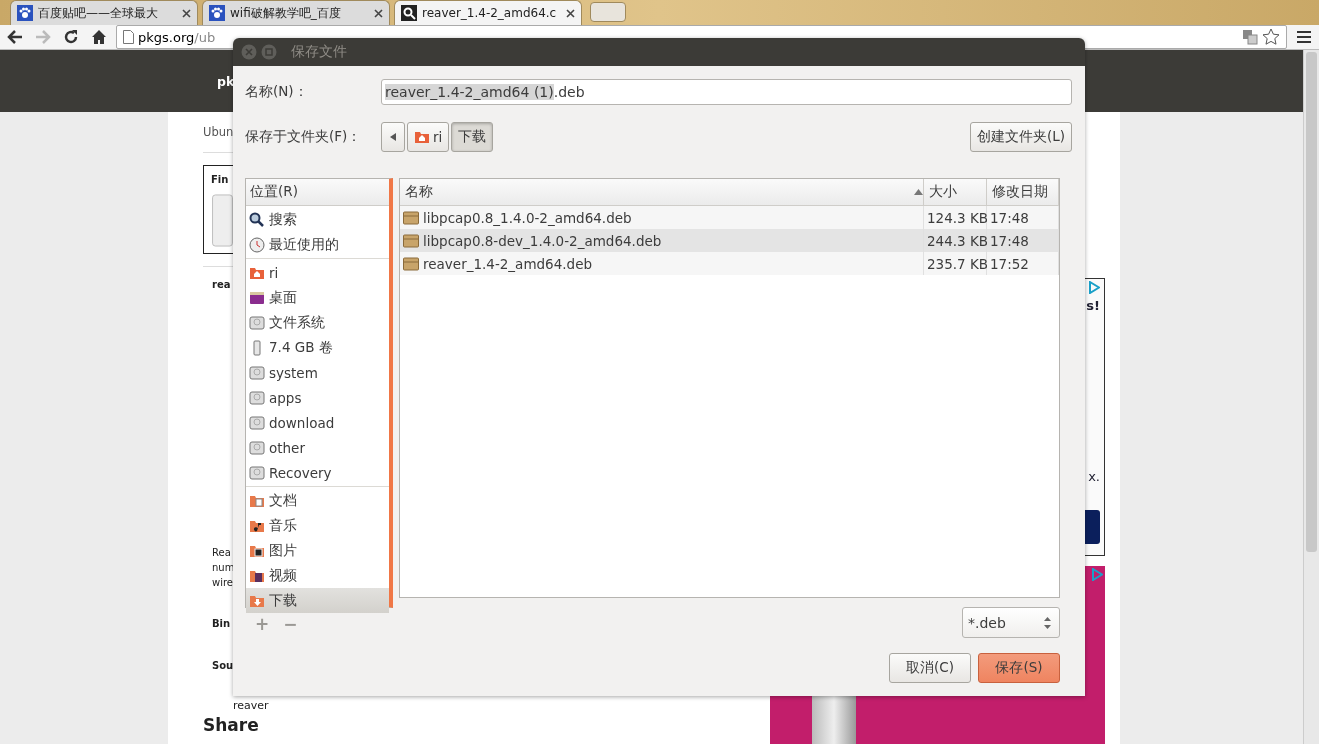  Describe the element at coordinates (317, 322) in the screenshot. I see `place-item: 文件系统` at that location.